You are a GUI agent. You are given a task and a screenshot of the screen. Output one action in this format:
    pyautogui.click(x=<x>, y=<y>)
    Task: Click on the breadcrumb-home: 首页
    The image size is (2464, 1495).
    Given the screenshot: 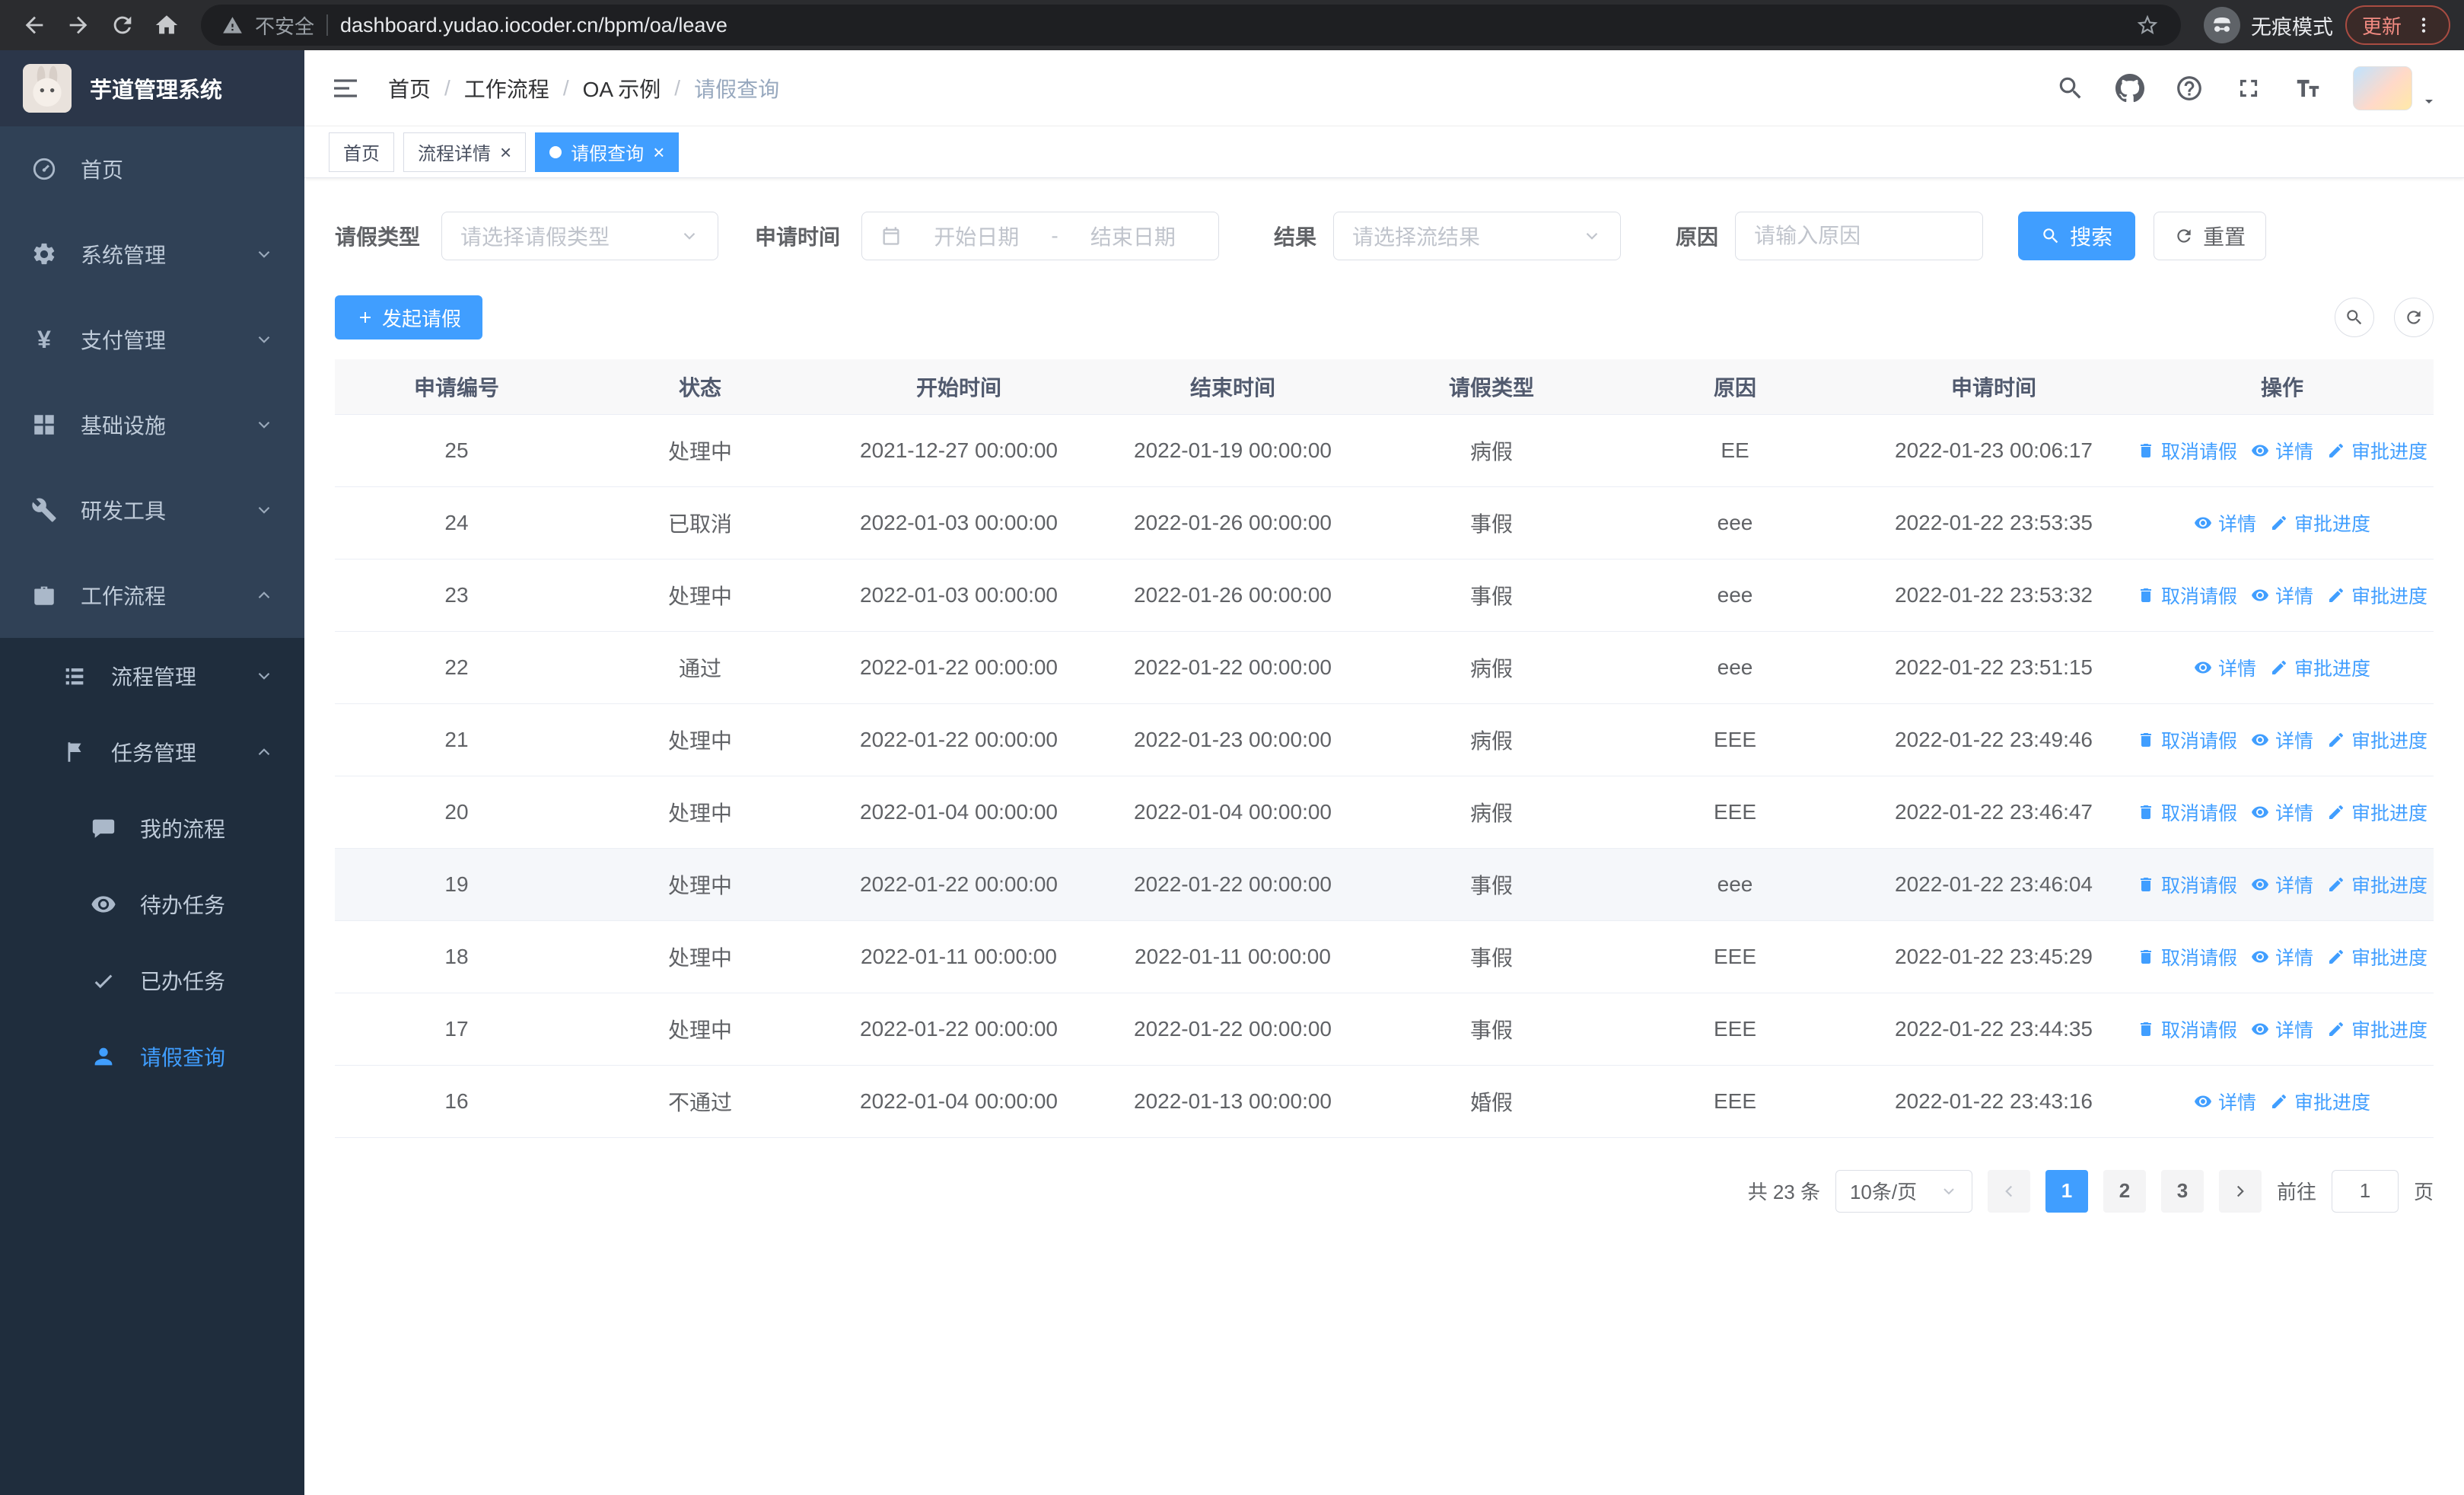 What is the action you would take?
    pyautogui.click(x=409, y=89)
    